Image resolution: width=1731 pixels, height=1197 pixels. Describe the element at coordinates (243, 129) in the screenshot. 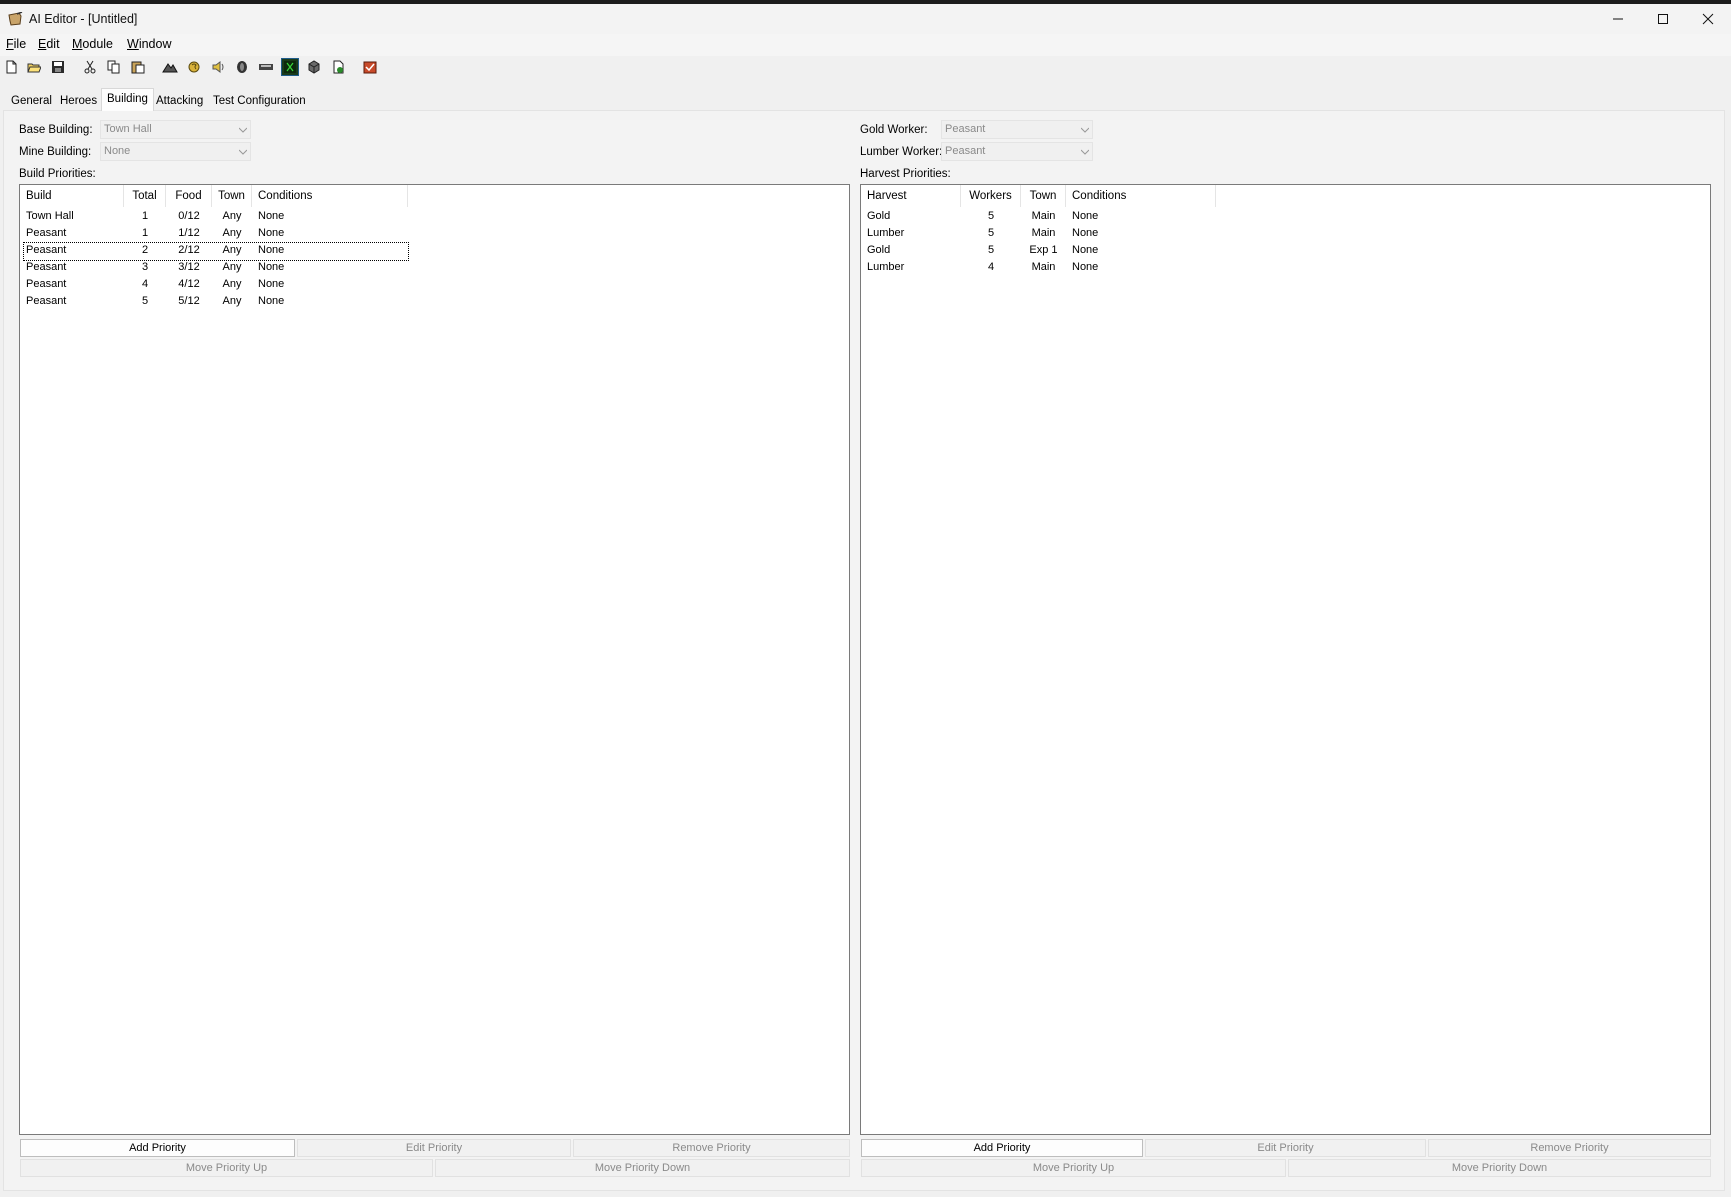

I see `chevron-down-icon` at that location.